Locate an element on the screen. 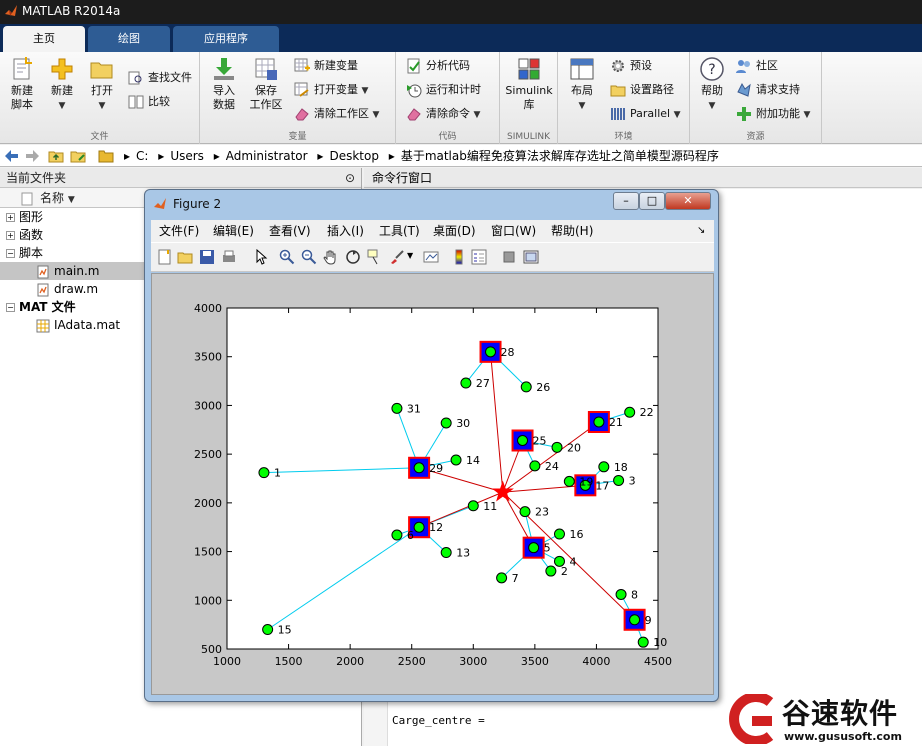  parallel-button: Parallel ▼ is located at coordinates (645, 114).